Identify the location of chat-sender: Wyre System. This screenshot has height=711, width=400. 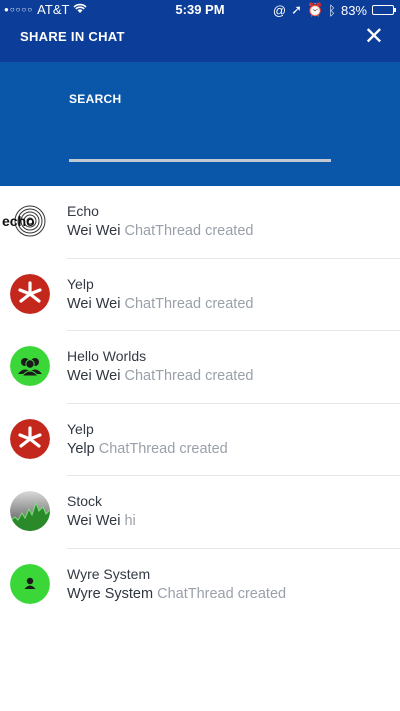
(110, 593).